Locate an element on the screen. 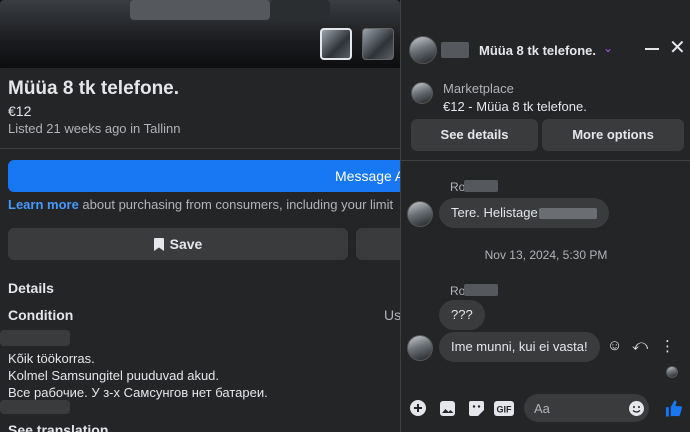  minimize-icon is located at coordinates (652, 49).